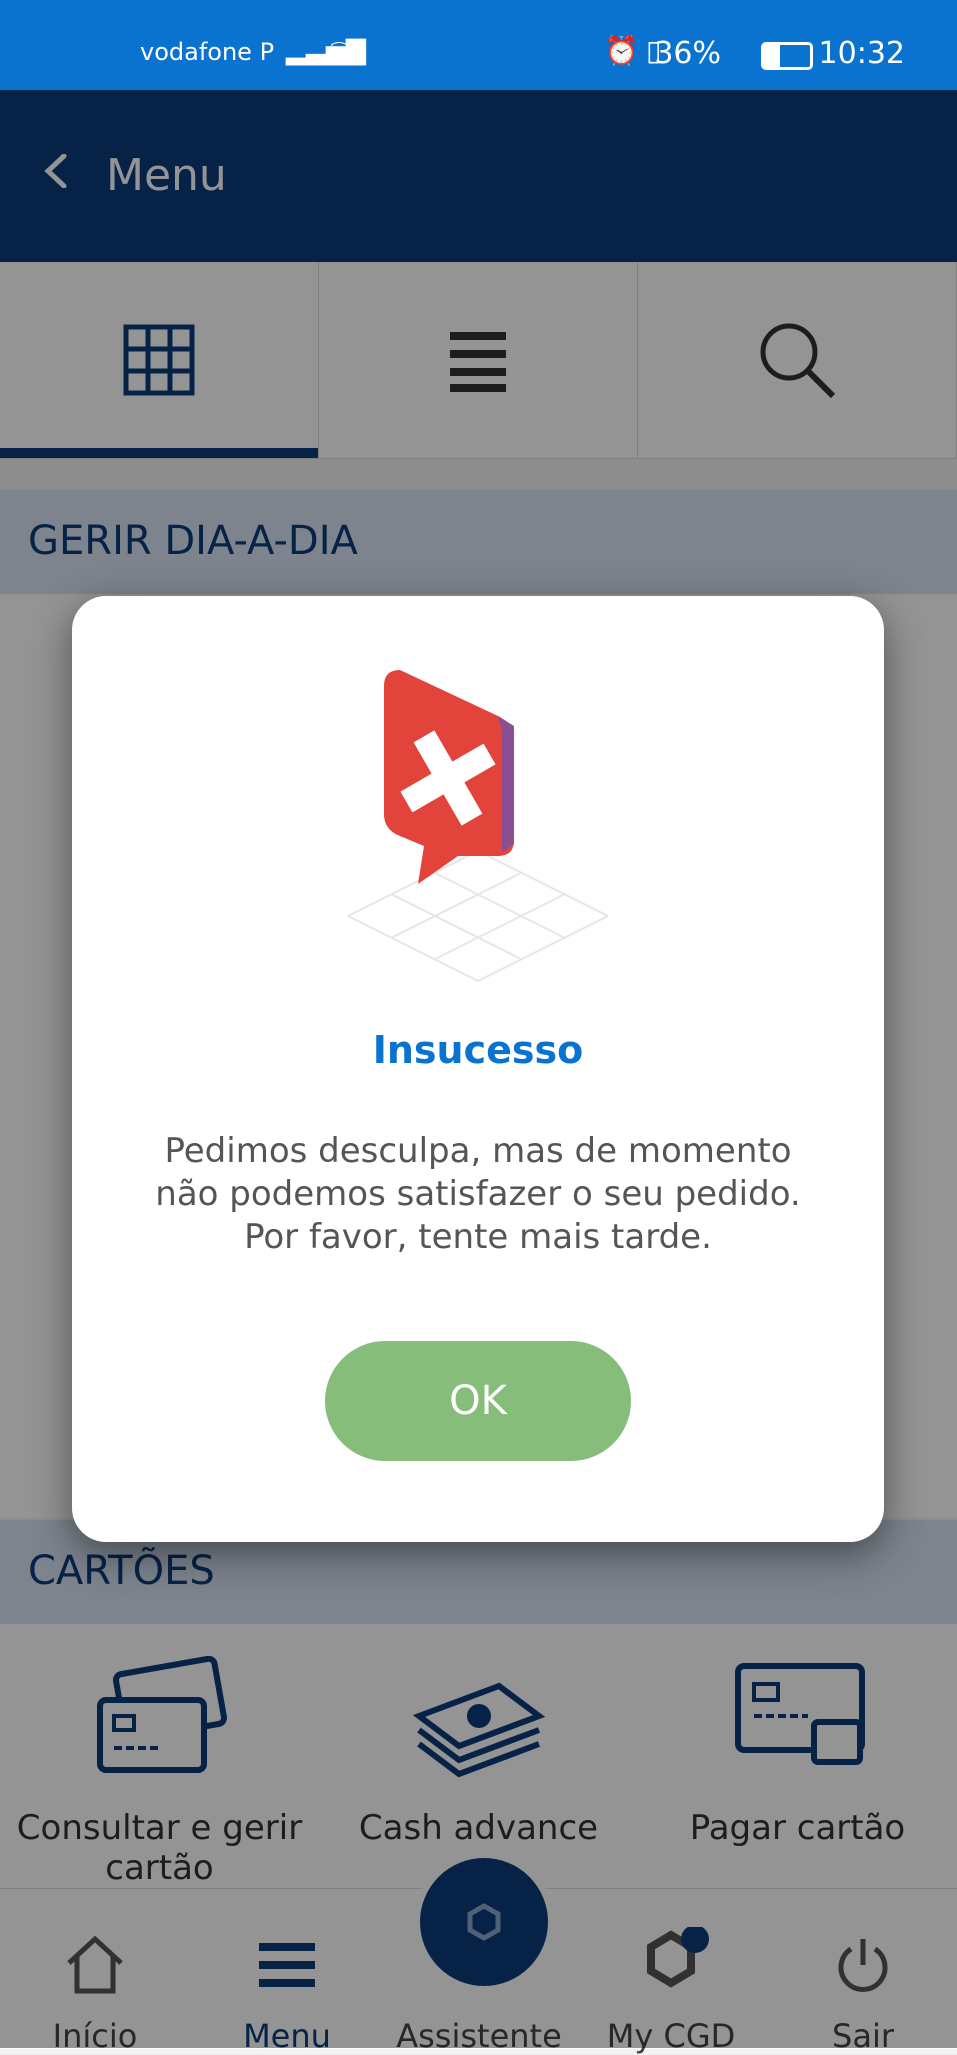  What do you see at coordinates (478, 1151) in the screenshot?
I see `dialog-message-line-1: Pedimos desculpa, mas de momento` at bounding box center [478, 1151].